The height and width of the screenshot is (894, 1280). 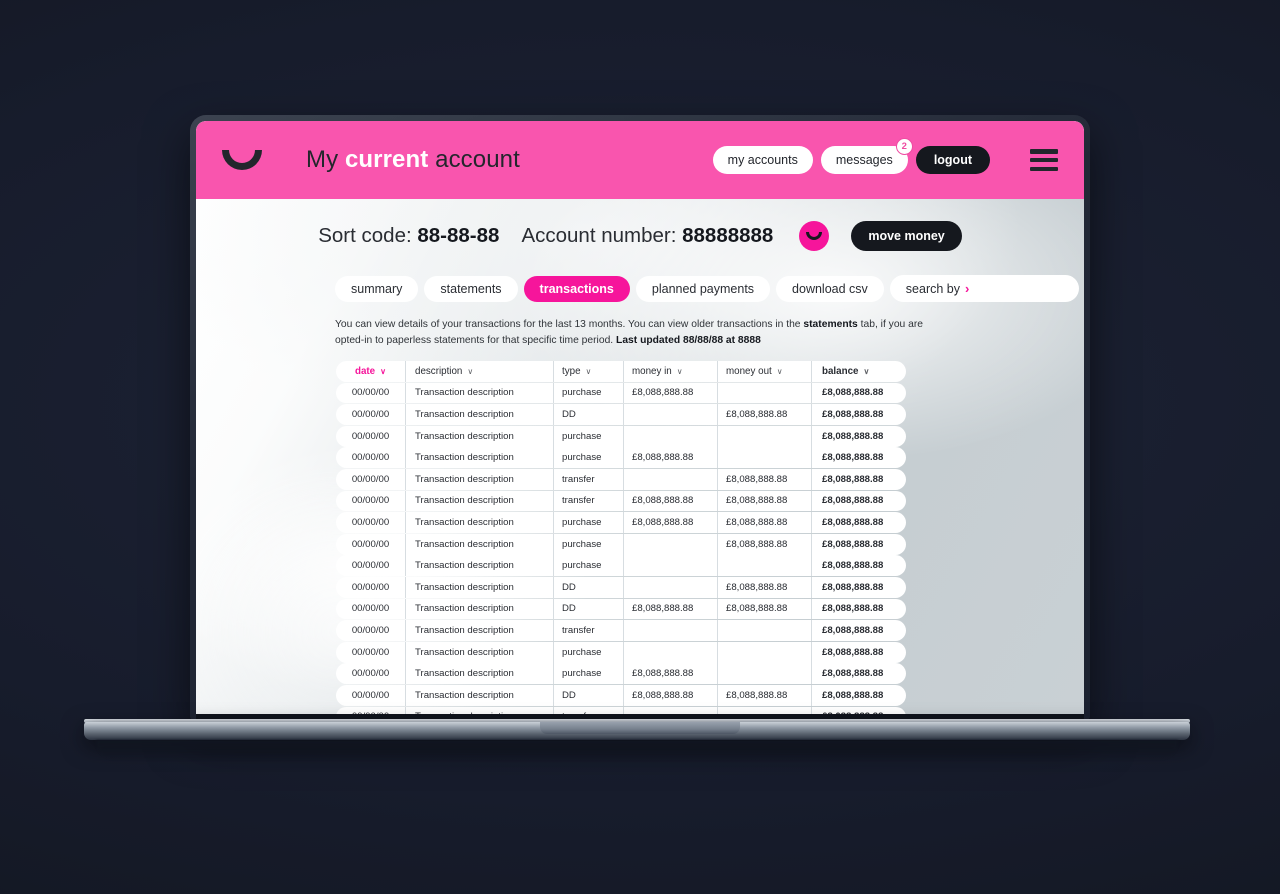 I want to click on messages-wrapper: messages 2, so click(x=866, y=156).